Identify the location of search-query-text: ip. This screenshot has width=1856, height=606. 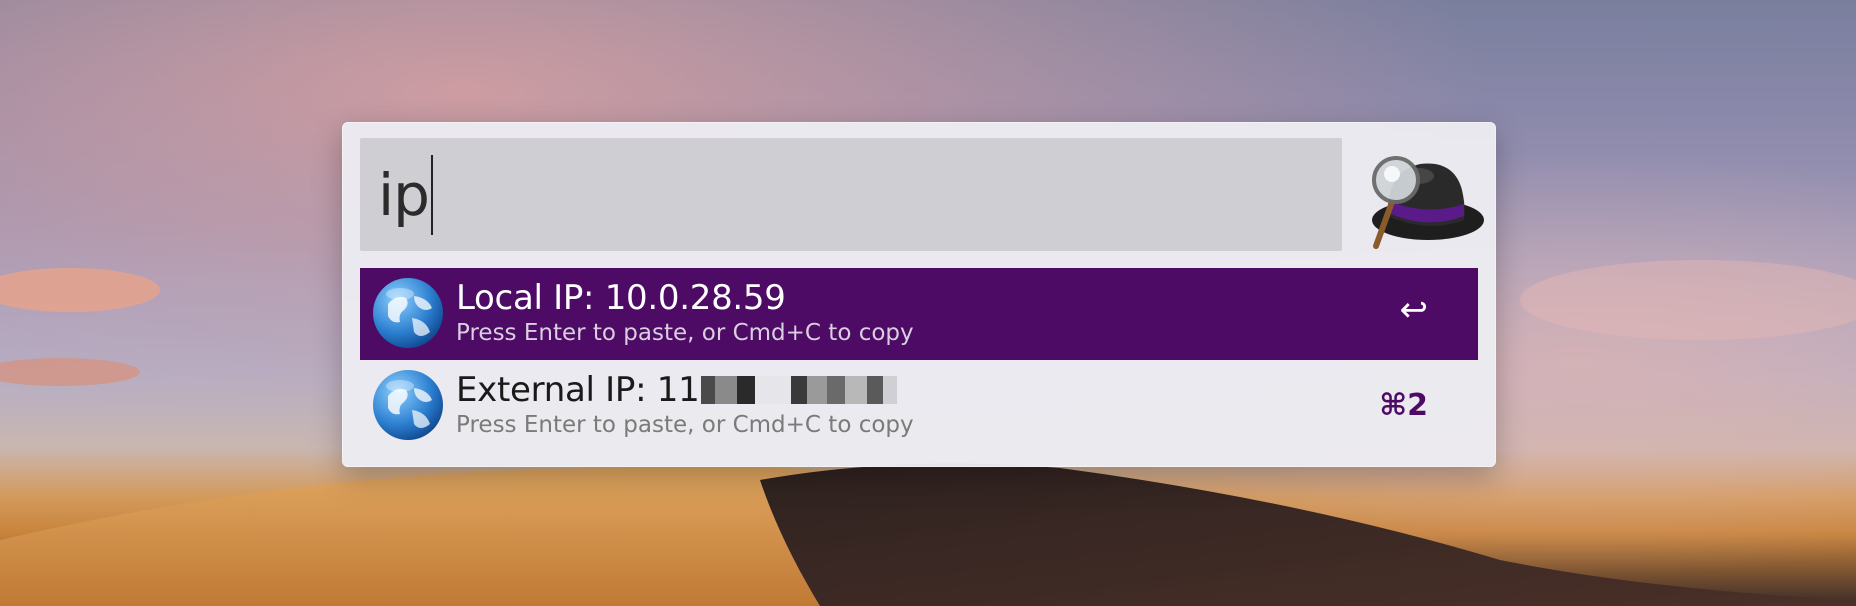
(404, 194).